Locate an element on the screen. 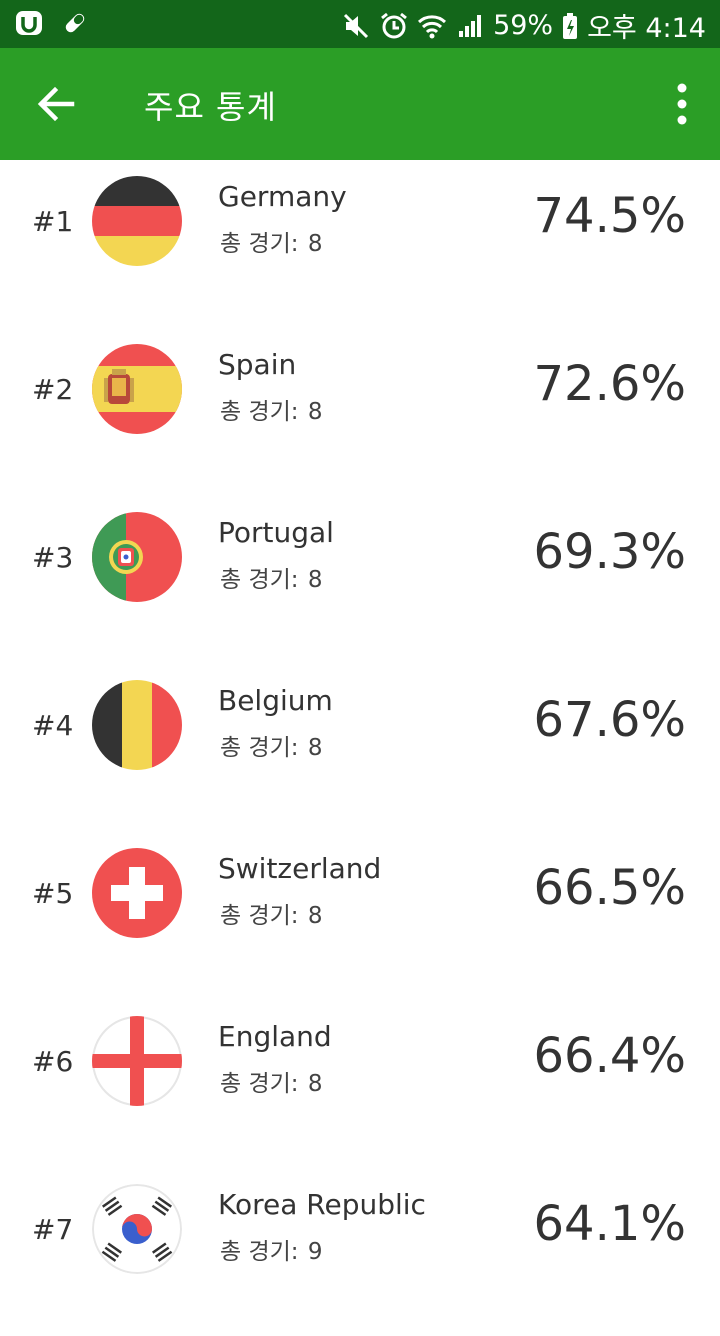  page-title: 주요 통계 is located at coordinates (210, 107).